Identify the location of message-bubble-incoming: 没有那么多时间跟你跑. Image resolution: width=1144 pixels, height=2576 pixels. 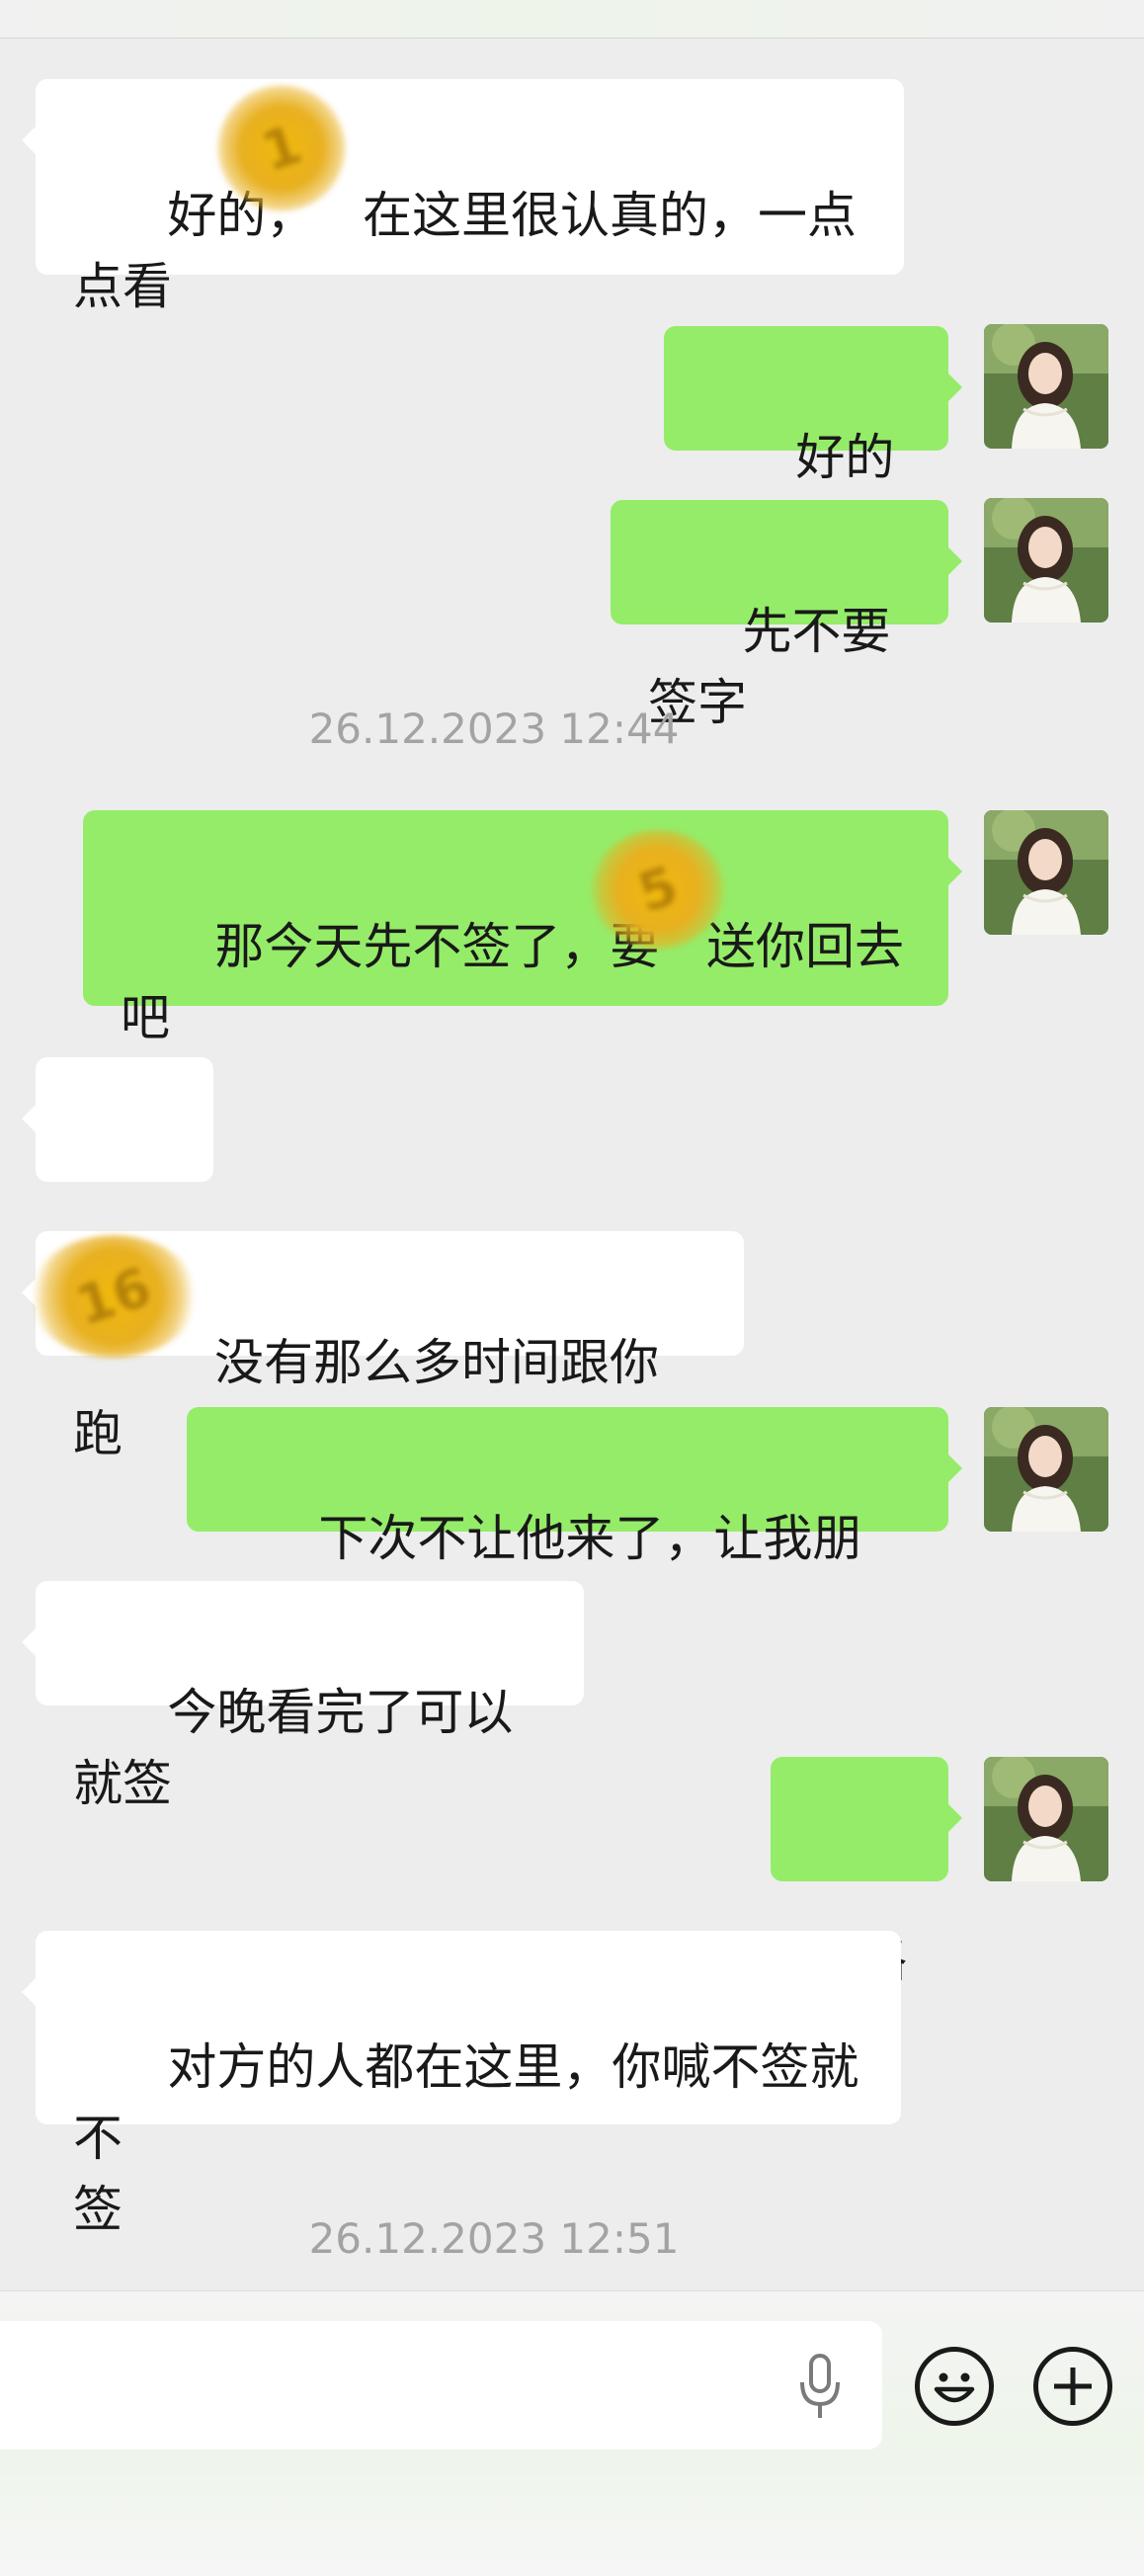
(383, 1346).